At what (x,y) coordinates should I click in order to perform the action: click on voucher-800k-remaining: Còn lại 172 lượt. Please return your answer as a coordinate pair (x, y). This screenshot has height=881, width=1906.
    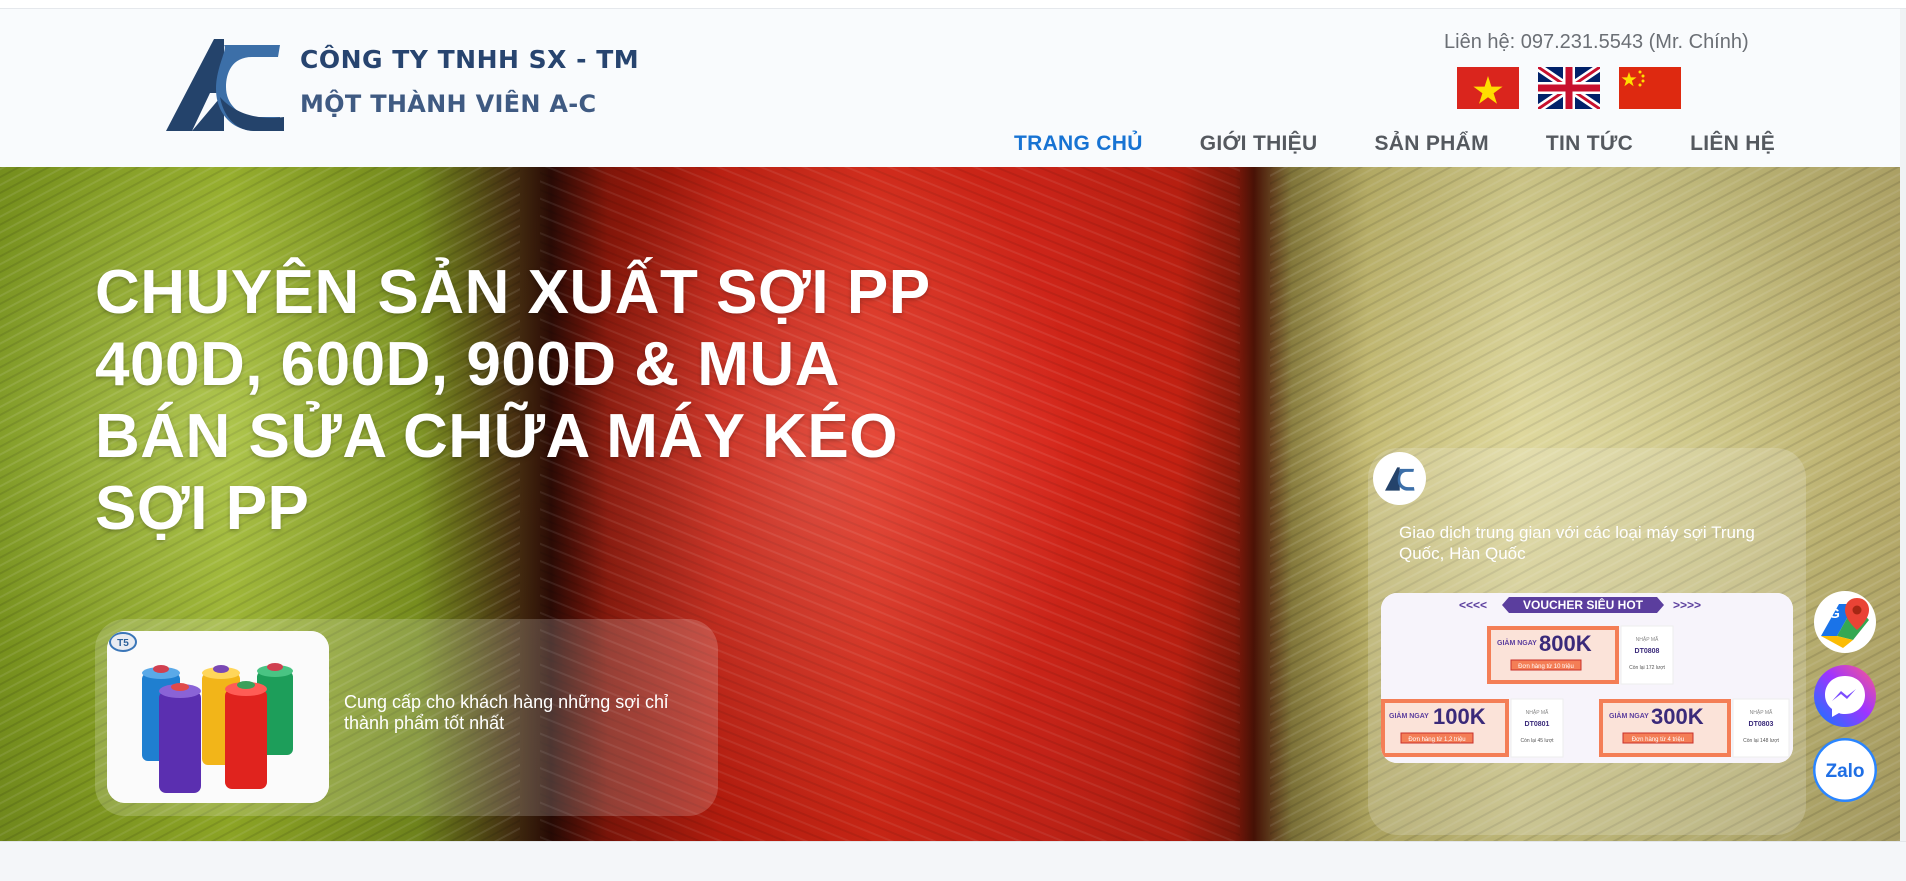
    Looking at the image, I should click on (1647, 668).